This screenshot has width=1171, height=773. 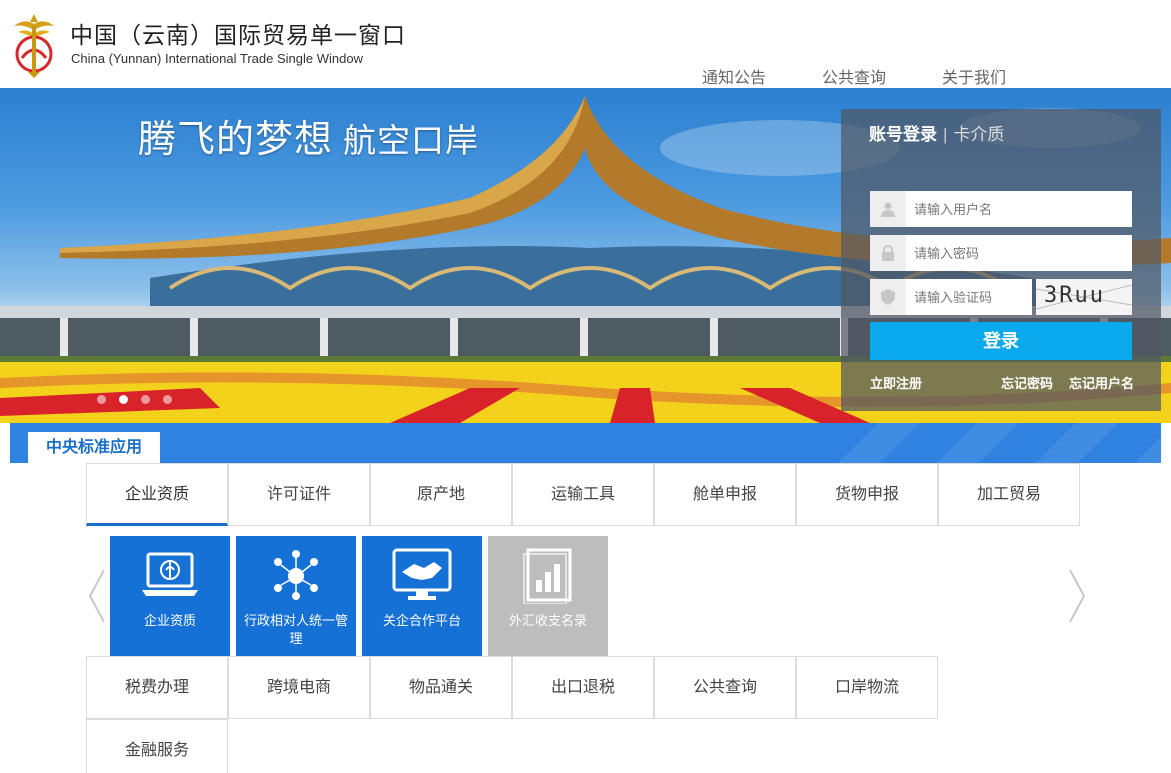 I want to click on tile-forex-directory: 外汇收支名录, so click(x=548, y=596).